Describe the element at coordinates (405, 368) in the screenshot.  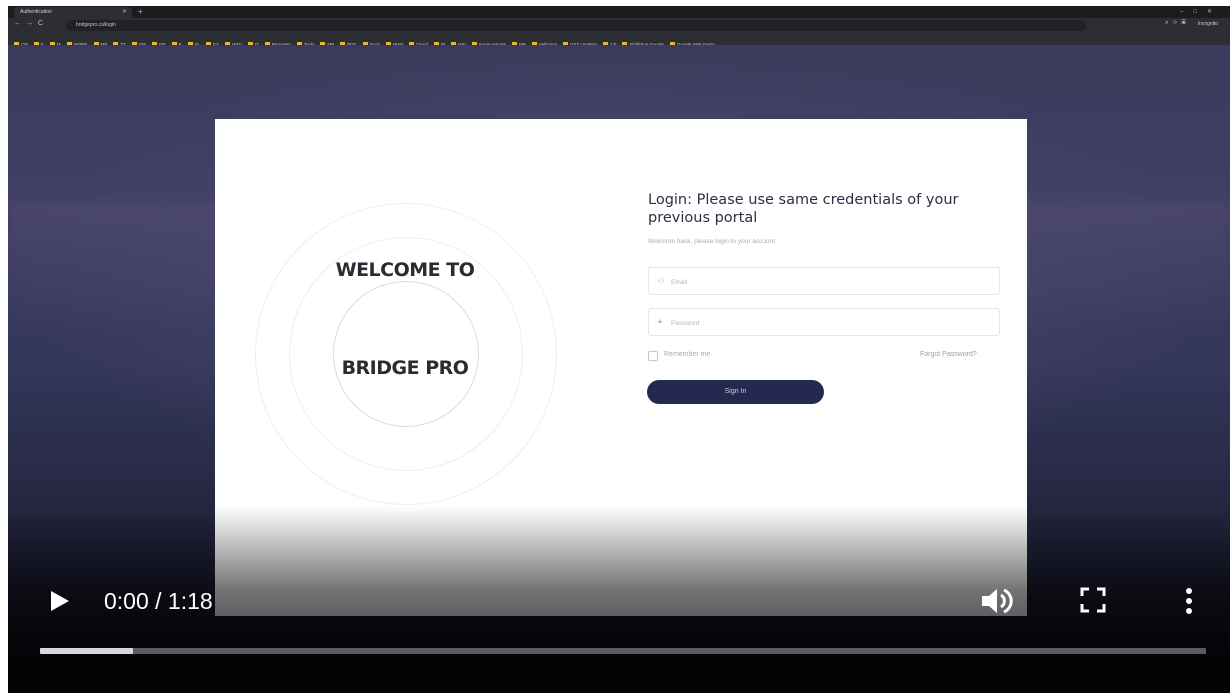
I see `welcome-heading-line2: BRIDGE PRO` at that location.